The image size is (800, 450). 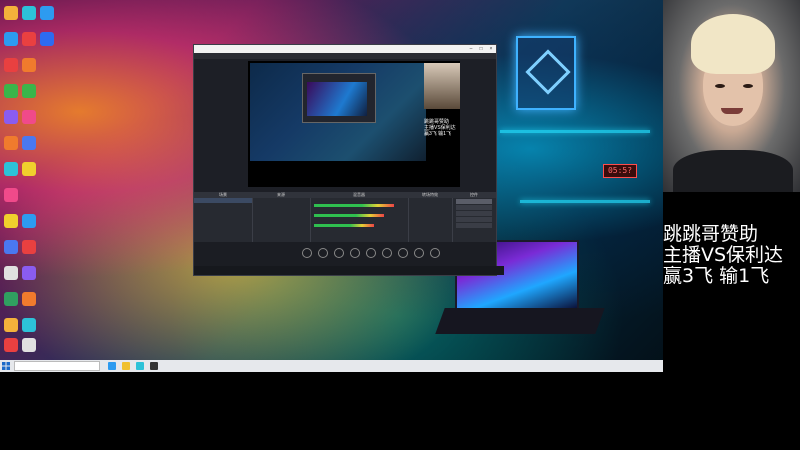 What do you see at coordinates (474, 213) in the screenshot?
I see `studio-mode-button` at bounding box center [474, 213].